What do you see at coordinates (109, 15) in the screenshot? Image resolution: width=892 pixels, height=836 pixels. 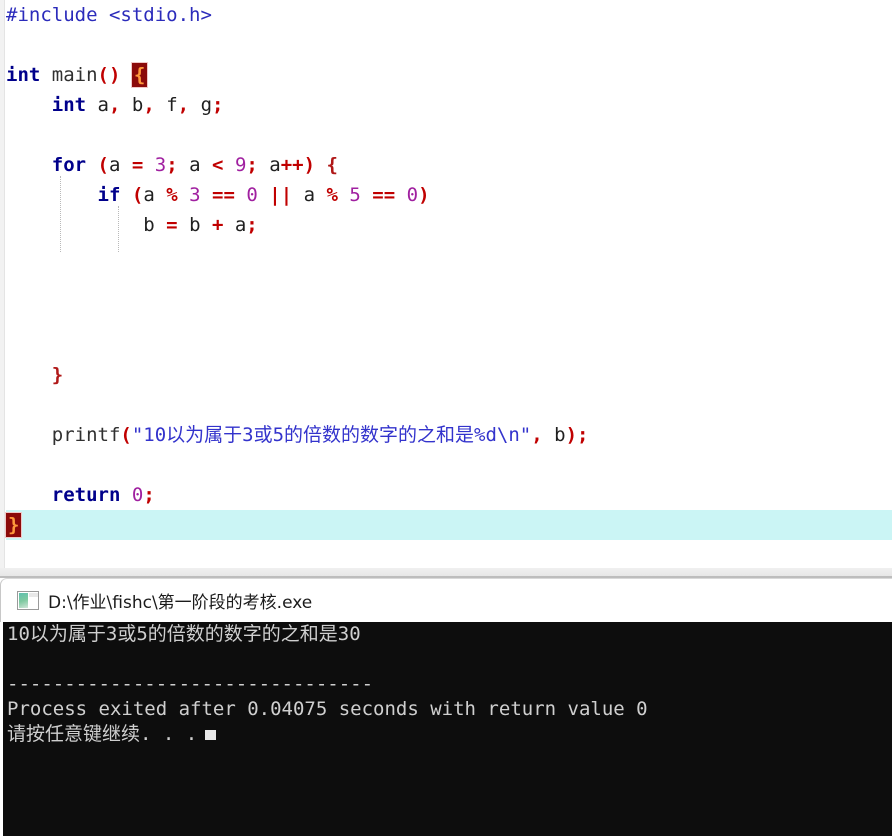 I see `code-token: #include <stdio.h>` at bounding box center [109, 15].